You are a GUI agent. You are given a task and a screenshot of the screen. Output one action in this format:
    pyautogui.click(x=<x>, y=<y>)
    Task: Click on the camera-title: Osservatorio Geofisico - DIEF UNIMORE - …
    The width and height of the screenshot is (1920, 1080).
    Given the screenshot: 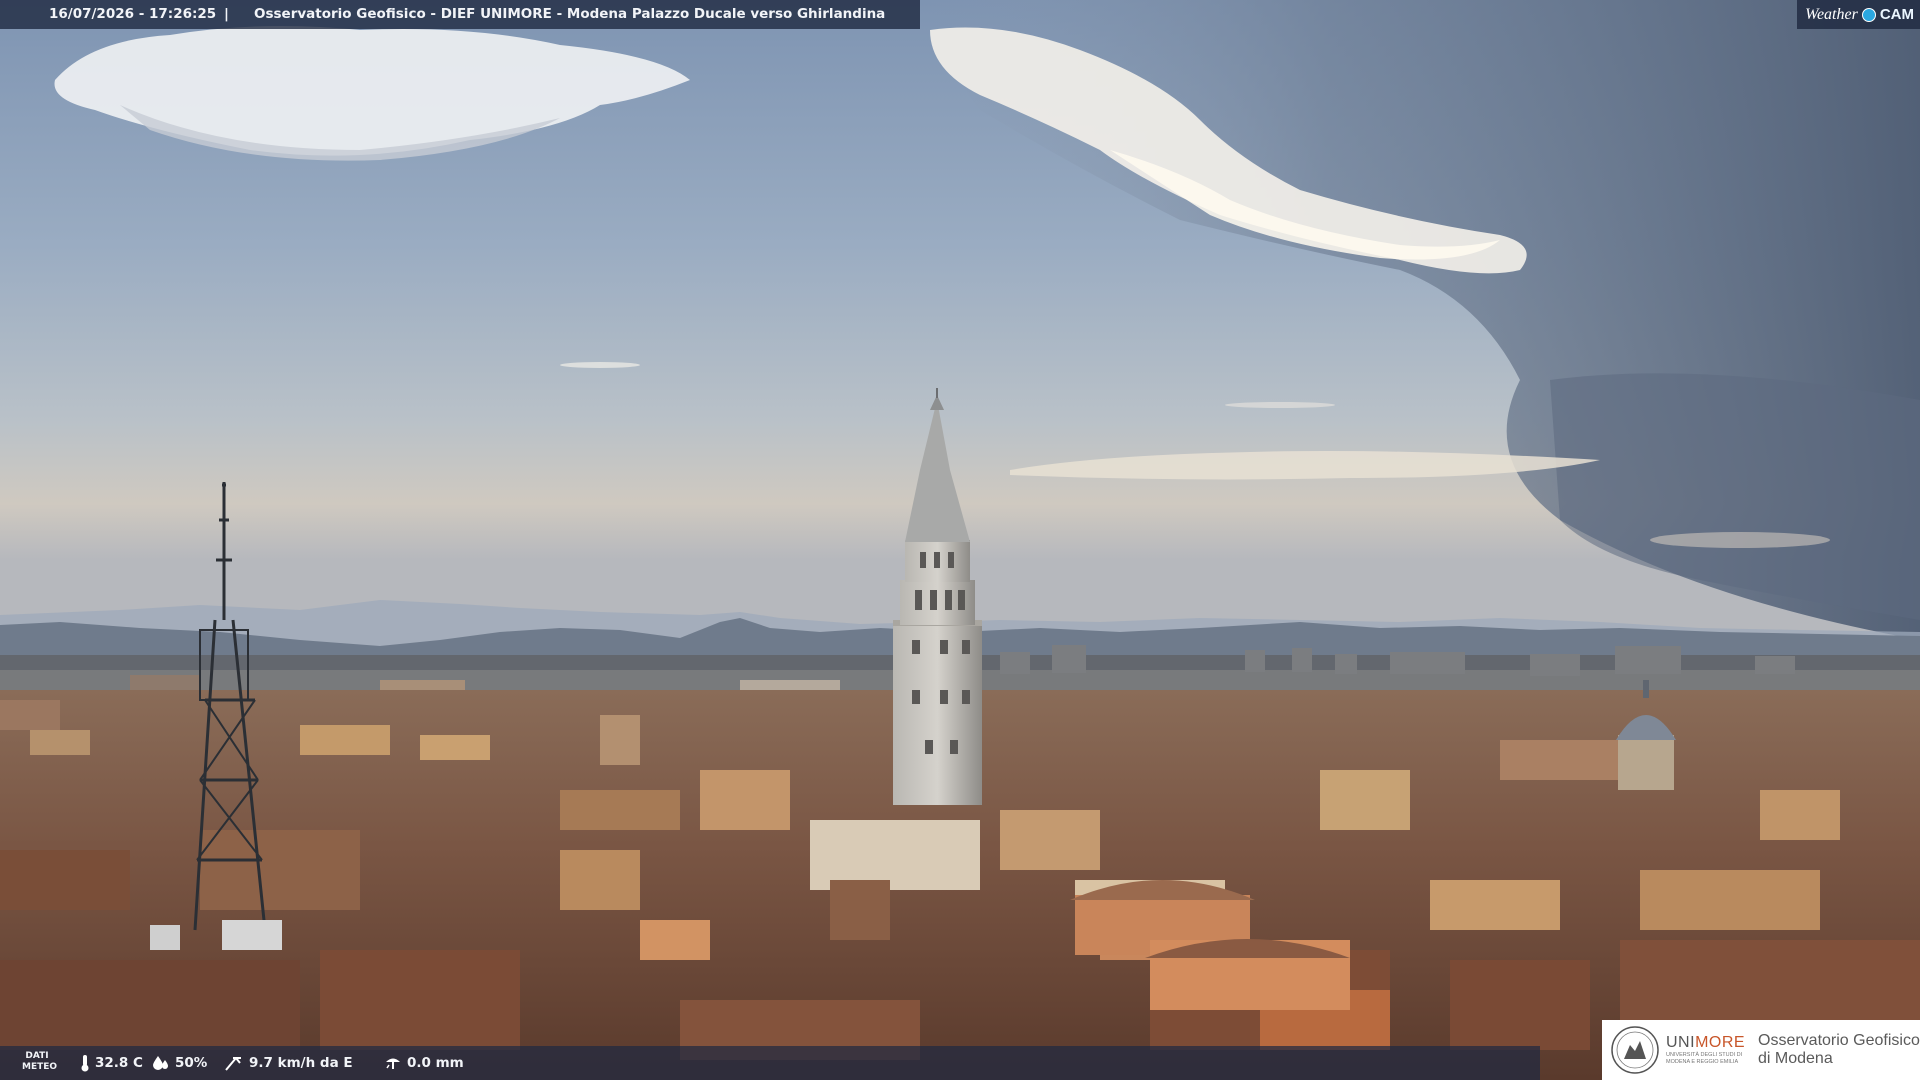 What is the action you would take?
    pyautogui.click(x=570, y=14)
    